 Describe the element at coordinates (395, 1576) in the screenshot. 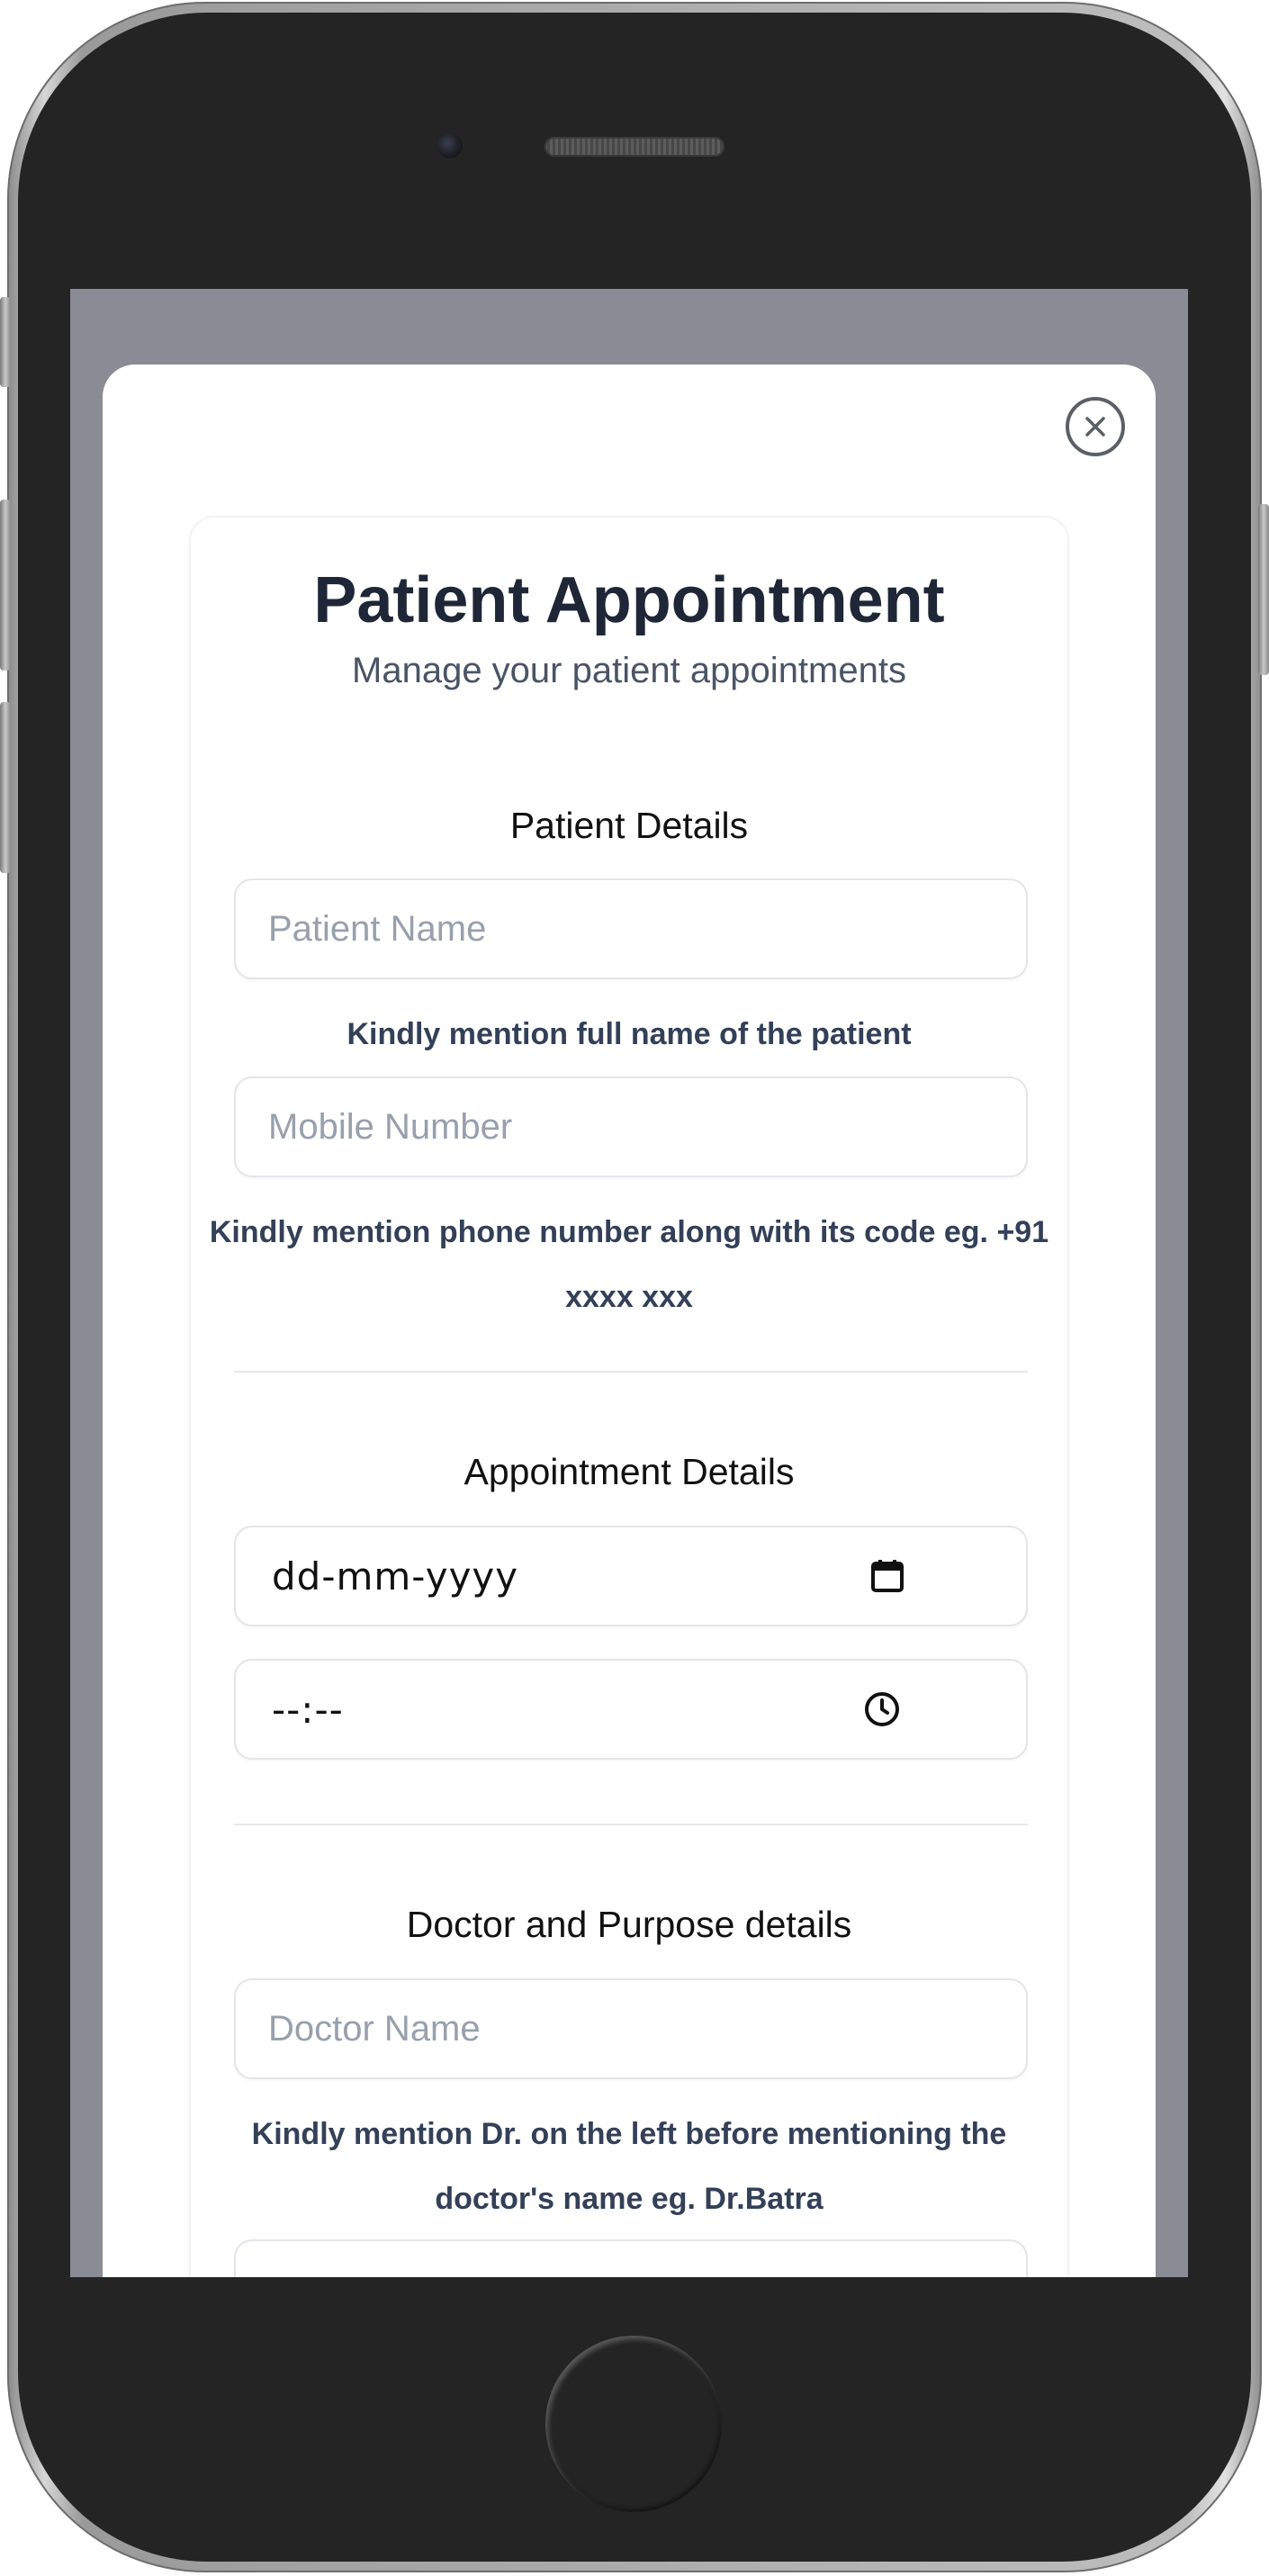

I see `date-value: dd-mm-yyyy` at that location.